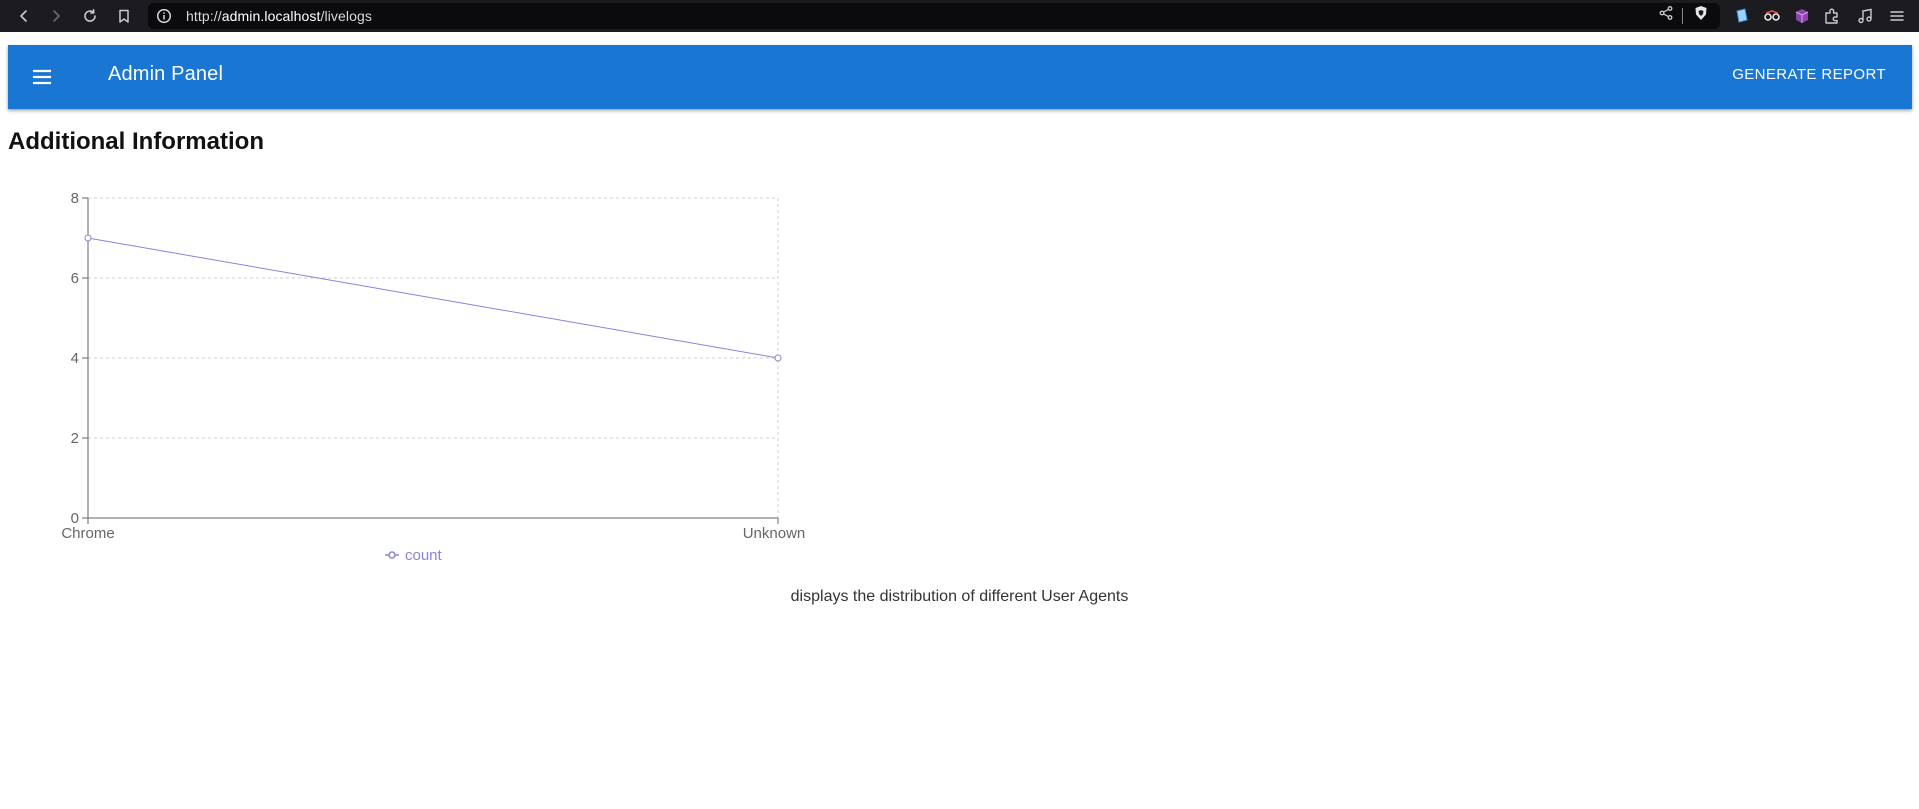 Image resolution: width=1919 pixels, height=809 pixels. Describe the element at coordinates (1809, 74) in the screenshot. I see `generate-report-button: GENERATE REPORT` at that location.